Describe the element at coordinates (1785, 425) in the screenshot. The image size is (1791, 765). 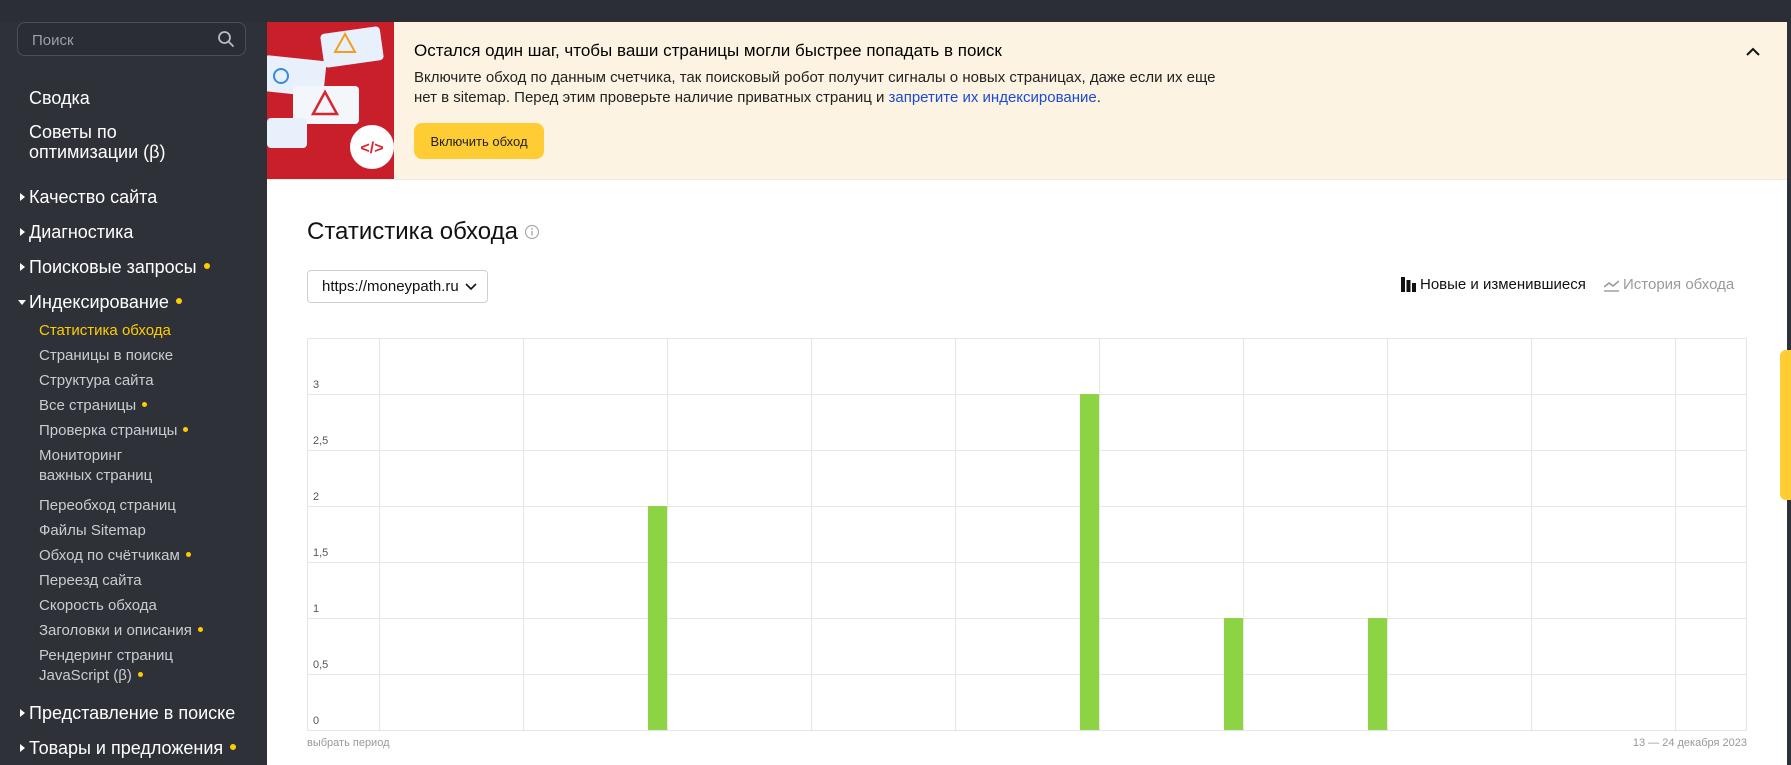
I see `feedback-side-tab` at that location.